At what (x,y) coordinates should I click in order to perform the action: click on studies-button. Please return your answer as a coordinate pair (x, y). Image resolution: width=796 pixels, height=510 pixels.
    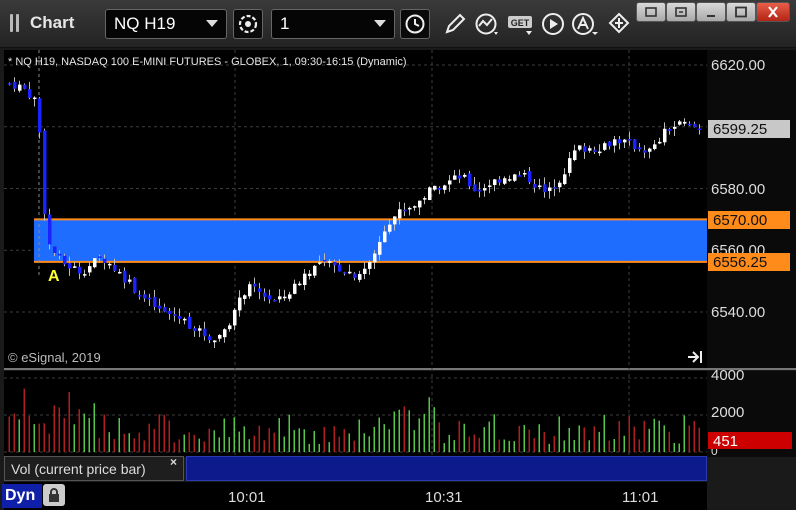
    Looking at the image, I should click on (487, 24).